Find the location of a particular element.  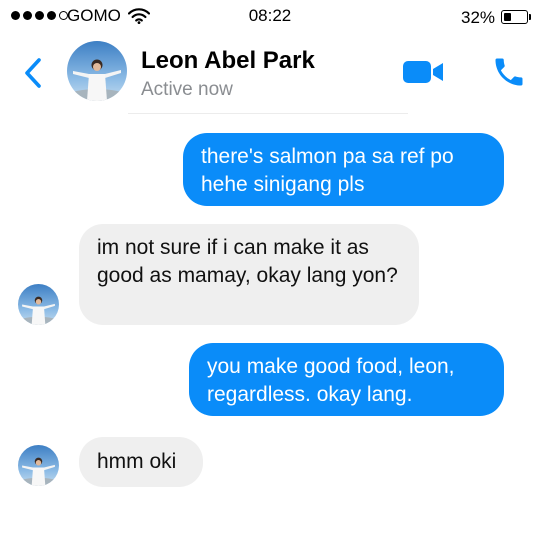

video-camera-icon is located at coordinates (423, 72).